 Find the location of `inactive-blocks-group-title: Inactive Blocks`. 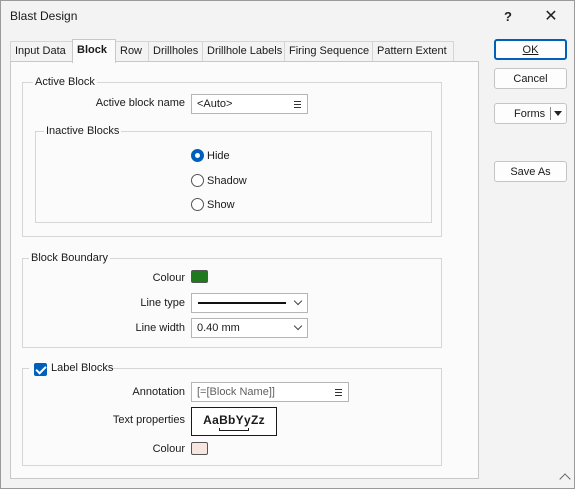

inactive-blocks-group-title: Inactive Blocks is located at coordinates (83, 131).